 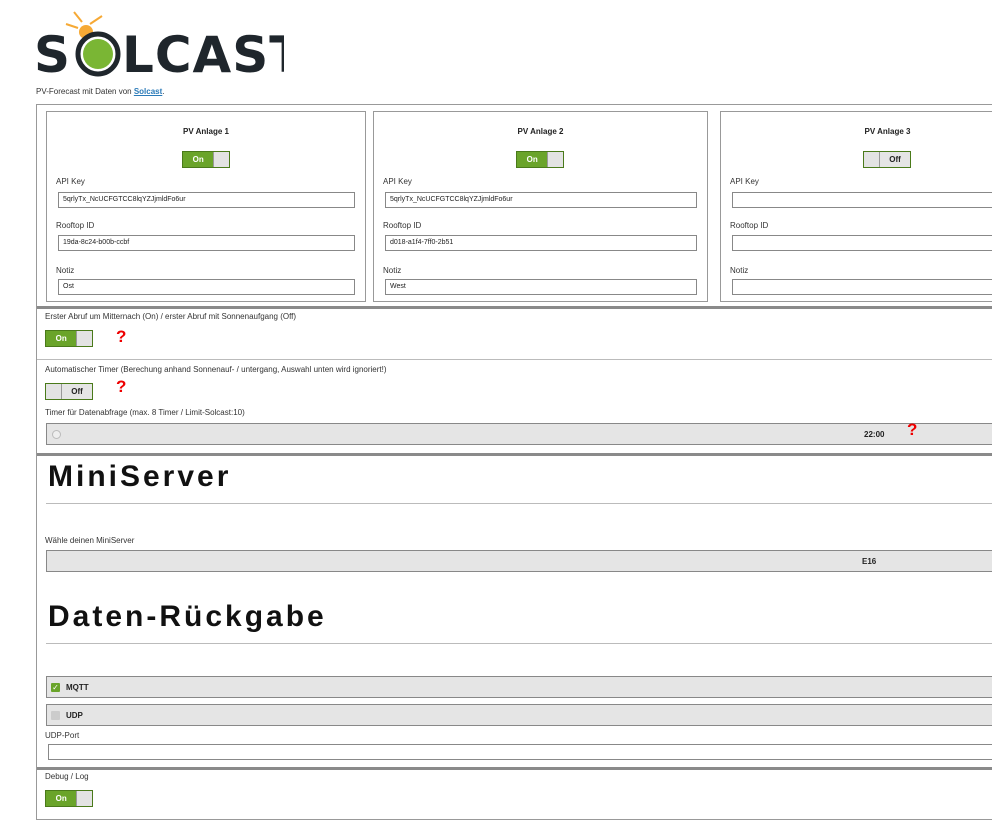 I want to click on grid-icon, so click(x=56, y=434).